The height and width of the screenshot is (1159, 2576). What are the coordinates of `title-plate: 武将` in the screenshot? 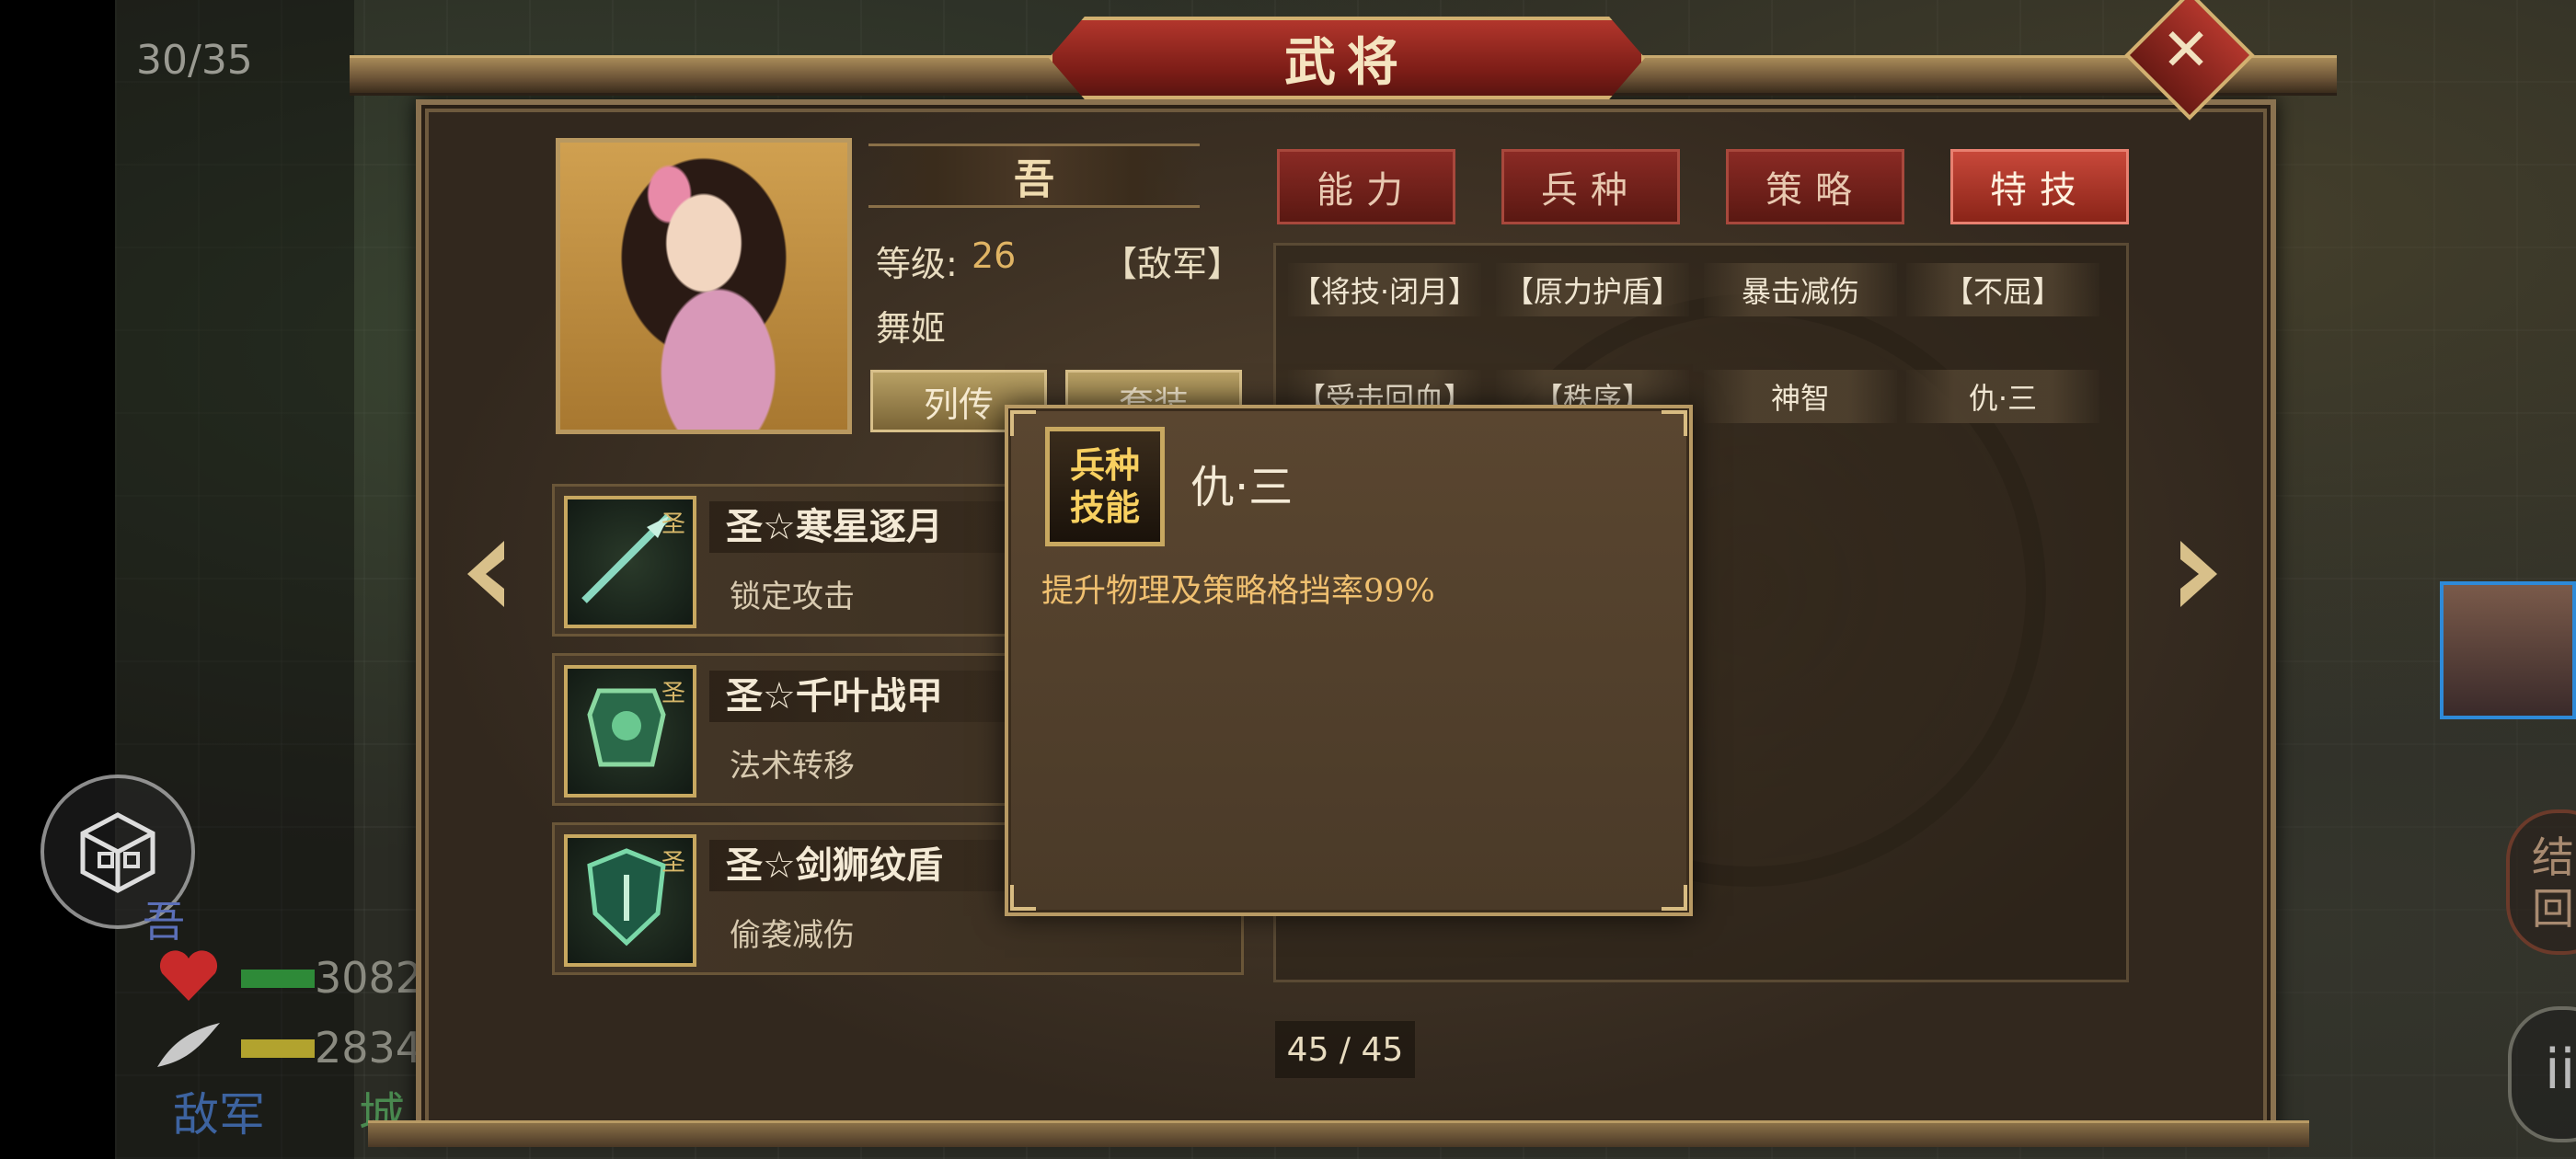 It's located at (1347, 58).